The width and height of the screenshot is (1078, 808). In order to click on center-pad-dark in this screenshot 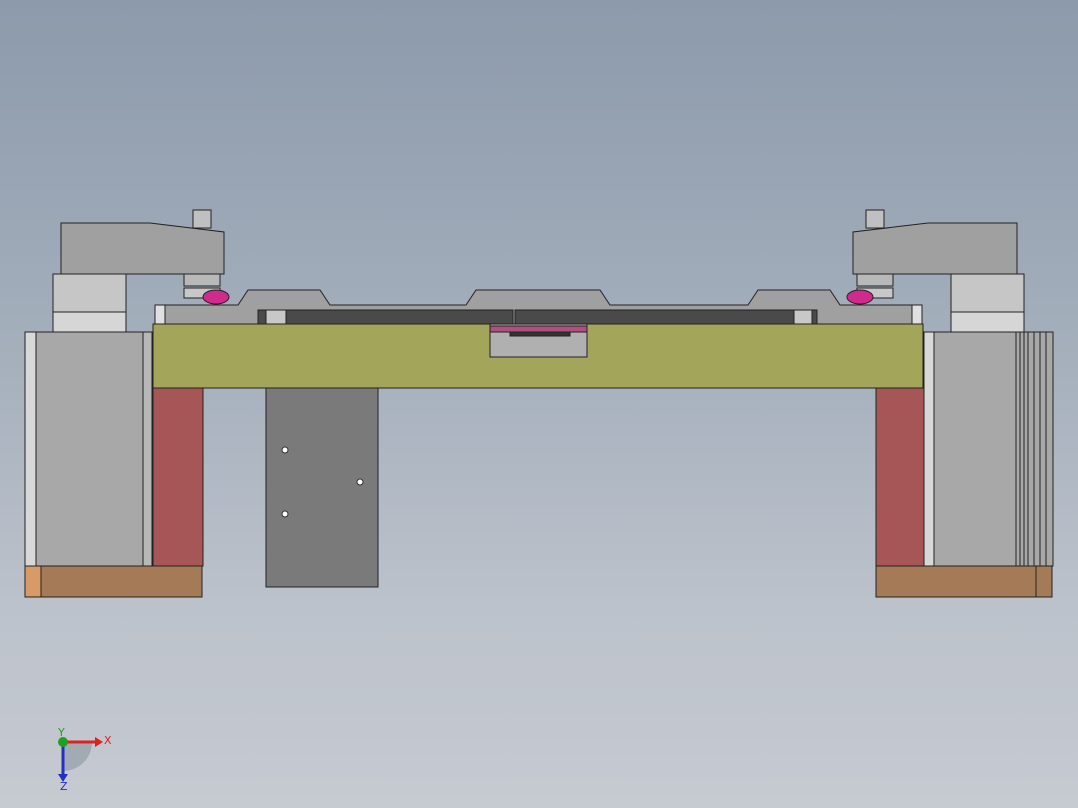, I will do `click(540, 334)`.